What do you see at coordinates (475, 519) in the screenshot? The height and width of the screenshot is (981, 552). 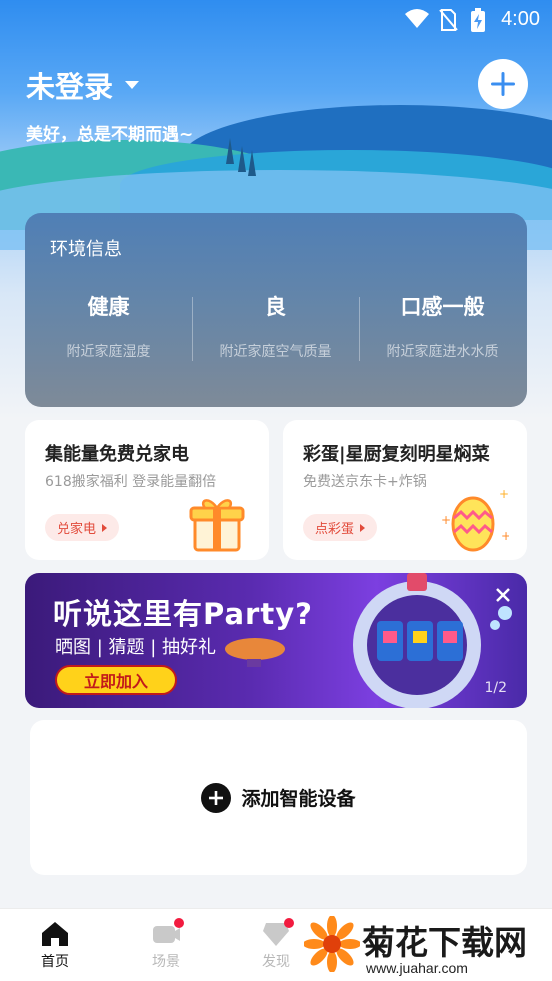 I see `easter-egg-icon: + + +` at bounding box center [475, 519].